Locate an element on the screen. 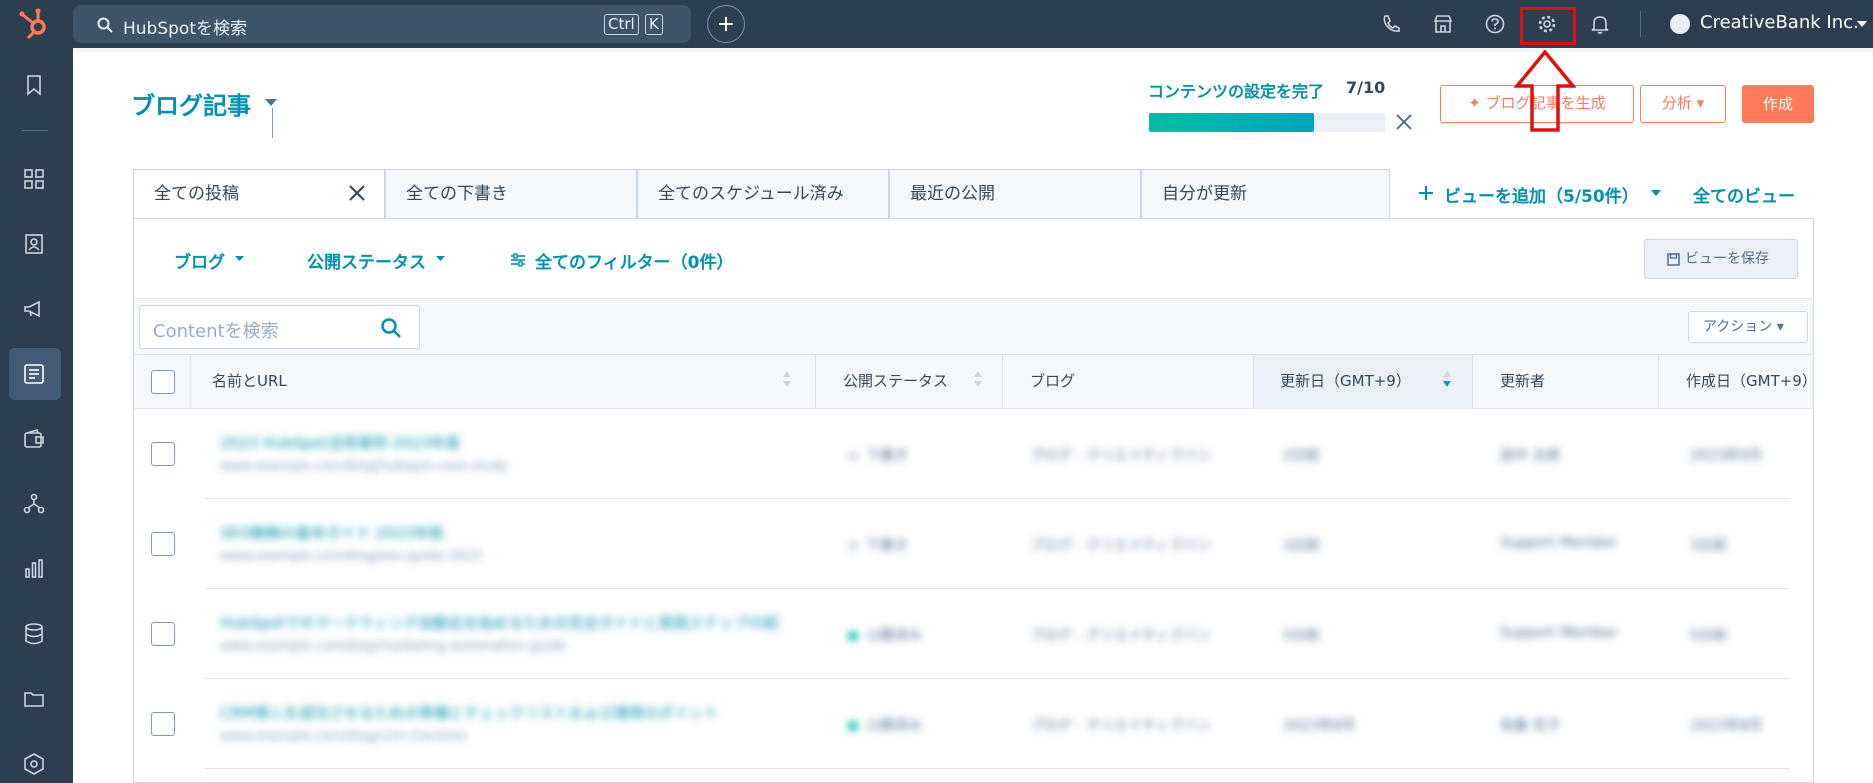 This screenshot has height=783, width=1873. close-icon is located at coordinates (1404, 122).